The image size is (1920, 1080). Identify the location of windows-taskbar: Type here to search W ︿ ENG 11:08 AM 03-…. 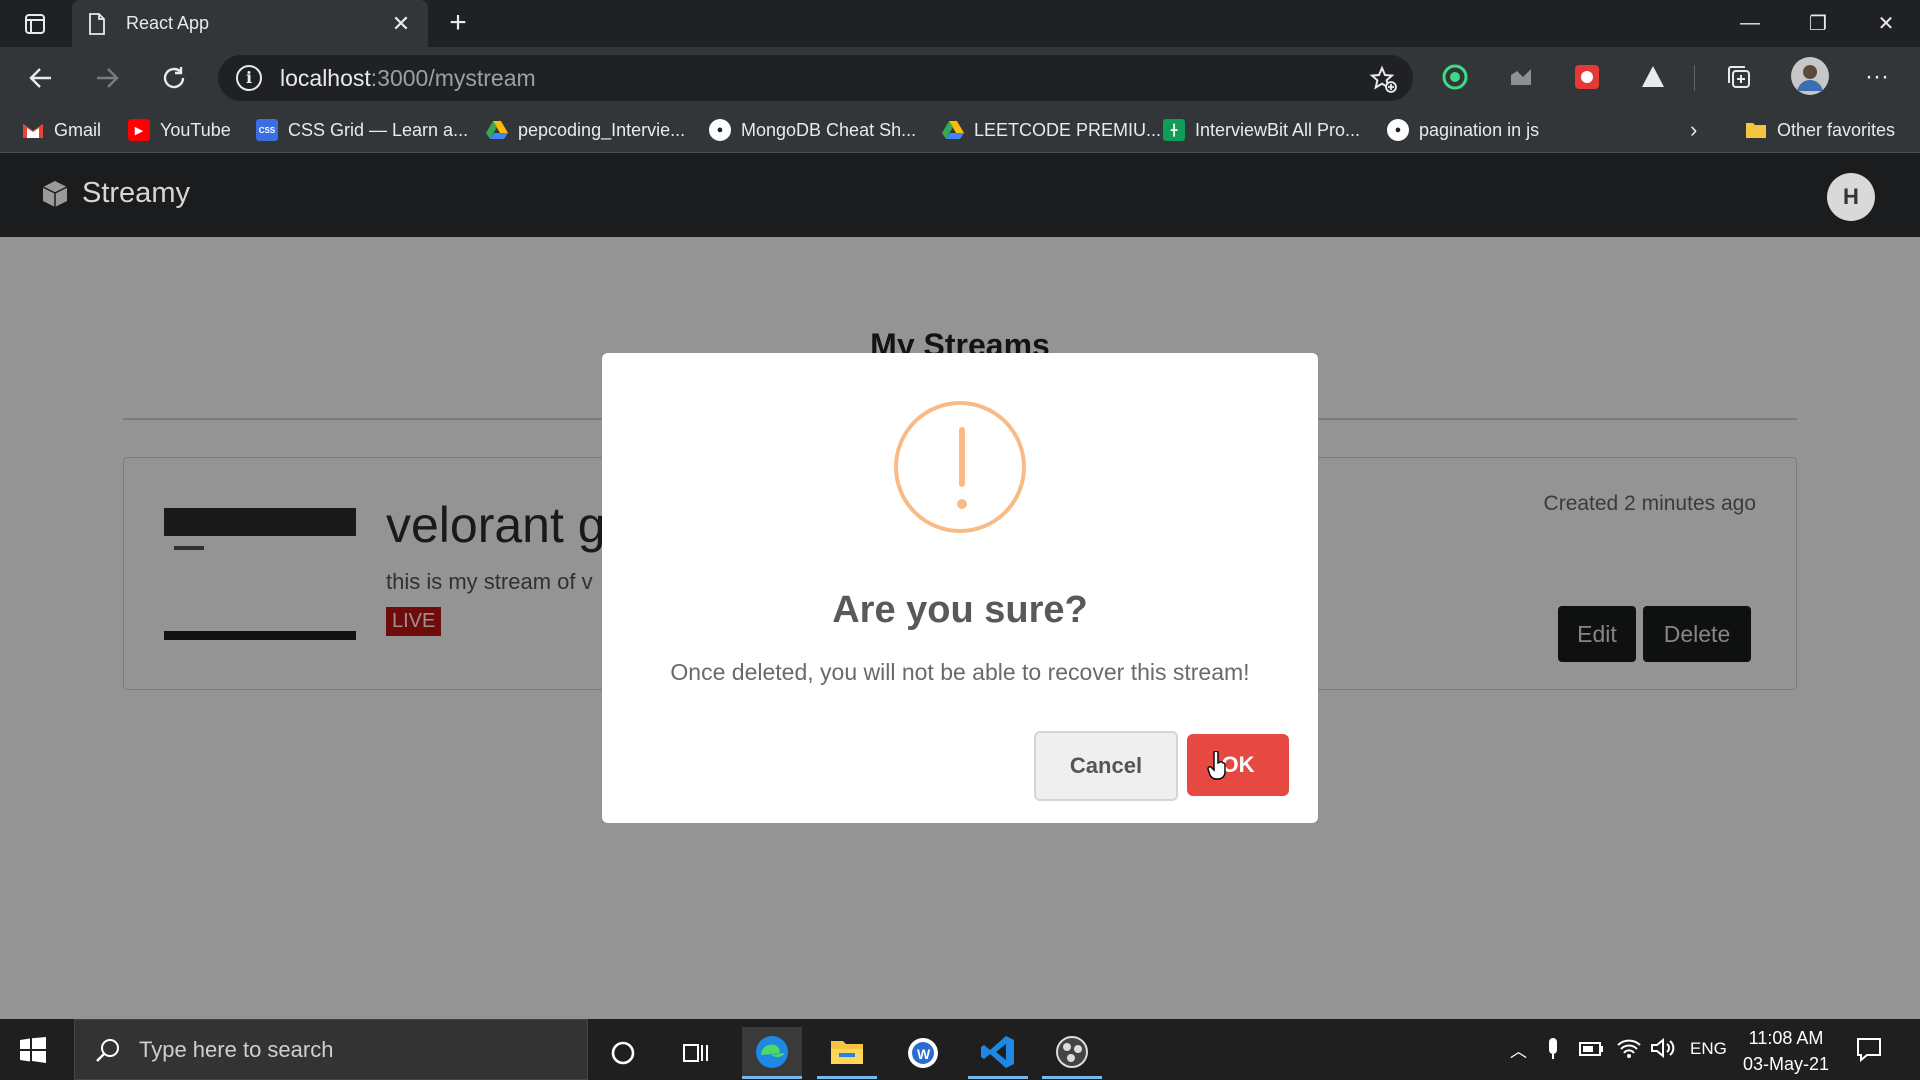
(960, 1049).